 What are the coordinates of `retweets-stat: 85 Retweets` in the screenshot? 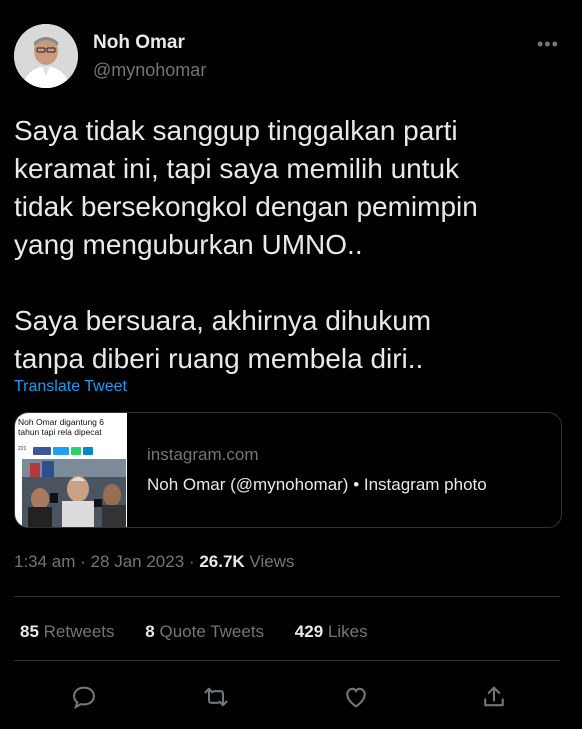 It's located at (67, 631).